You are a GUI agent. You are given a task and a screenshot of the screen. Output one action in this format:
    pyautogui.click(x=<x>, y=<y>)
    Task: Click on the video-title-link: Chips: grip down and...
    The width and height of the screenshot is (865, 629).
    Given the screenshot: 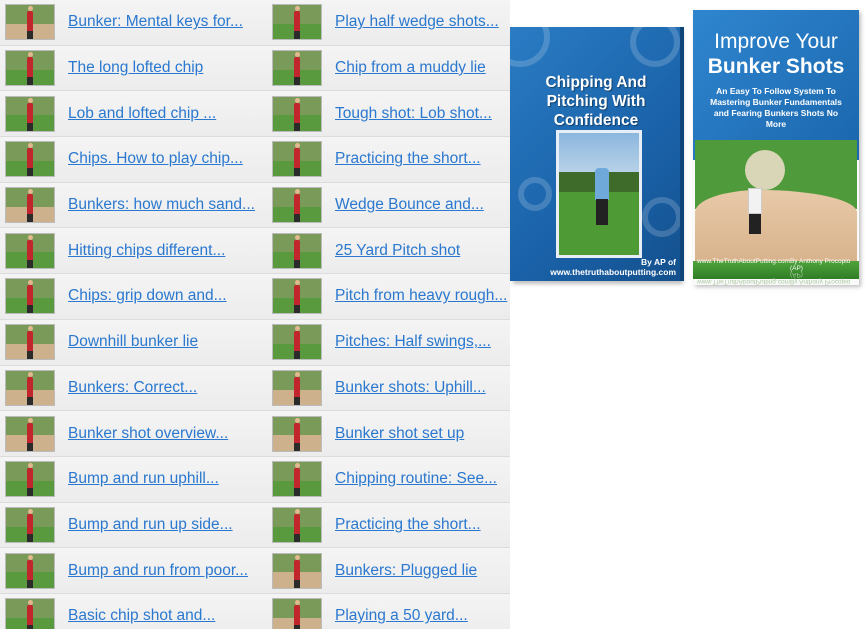 What is the action you would take?
    pyautogui.click(x=147, y=296)
    